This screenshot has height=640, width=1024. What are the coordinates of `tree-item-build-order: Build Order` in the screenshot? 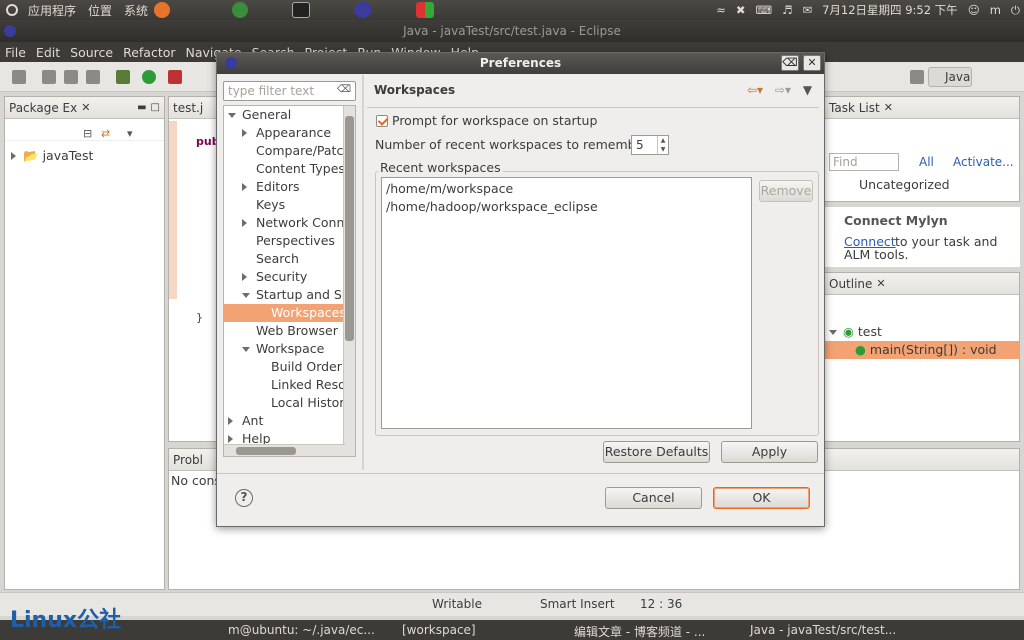 It's located at (283, 367).